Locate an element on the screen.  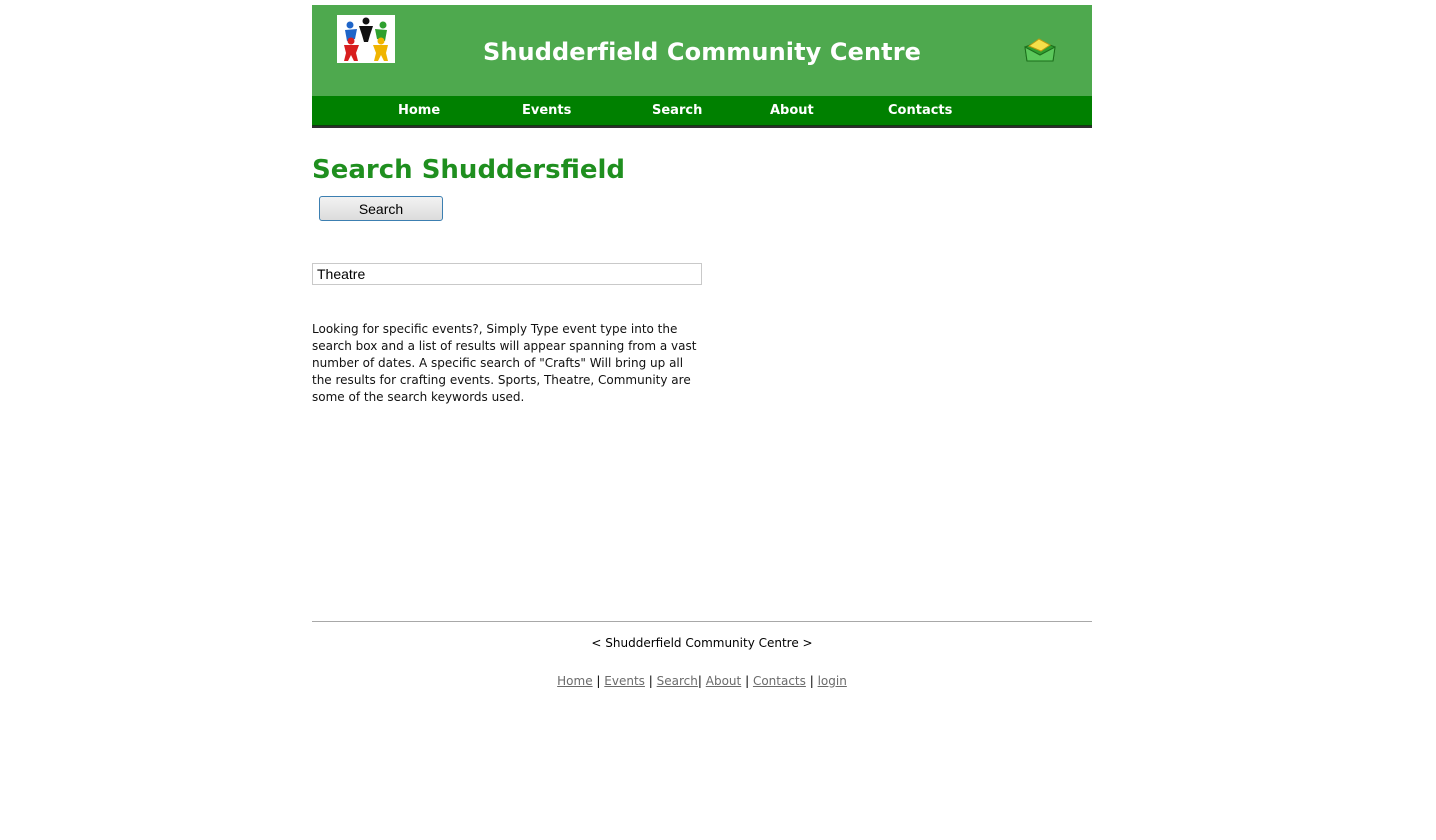
page-title: Search Shuddersfield is located at coordinates (469, 170).